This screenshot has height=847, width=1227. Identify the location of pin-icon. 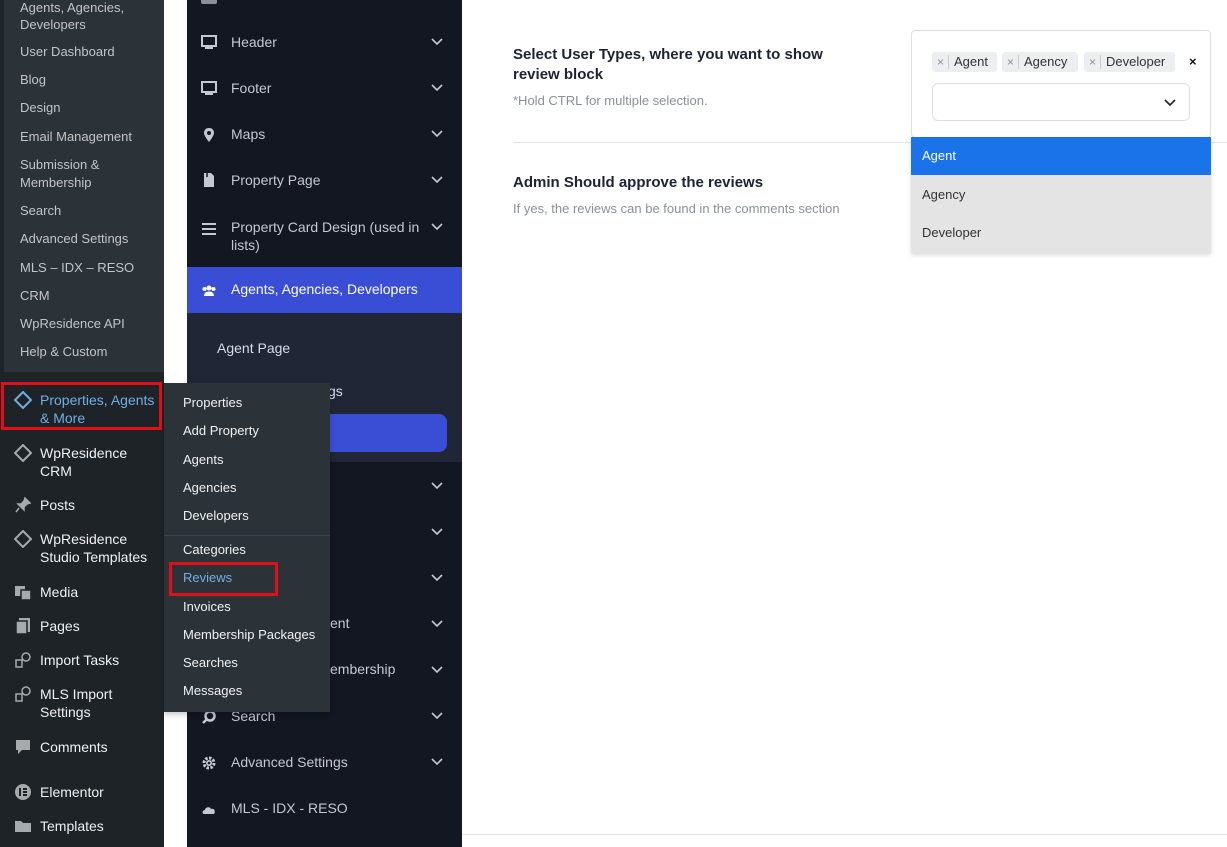
(24, 506).